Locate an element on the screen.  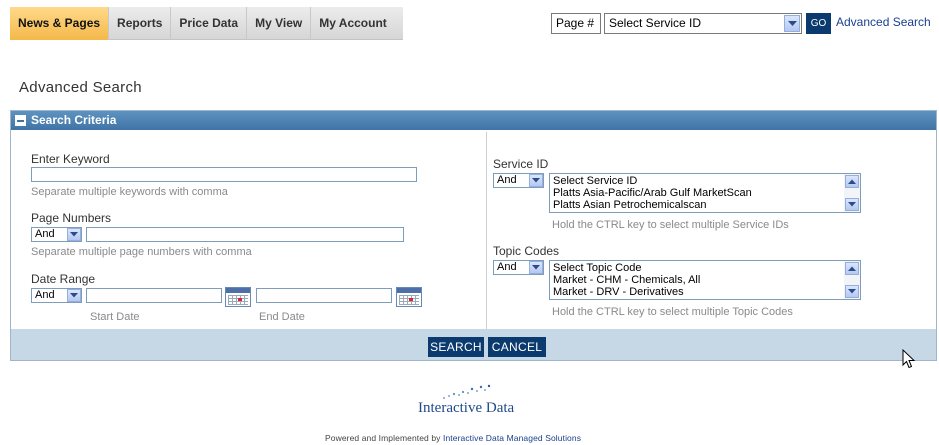
topic-codes-label: Topic Codes is located at coordinates (526, 251).